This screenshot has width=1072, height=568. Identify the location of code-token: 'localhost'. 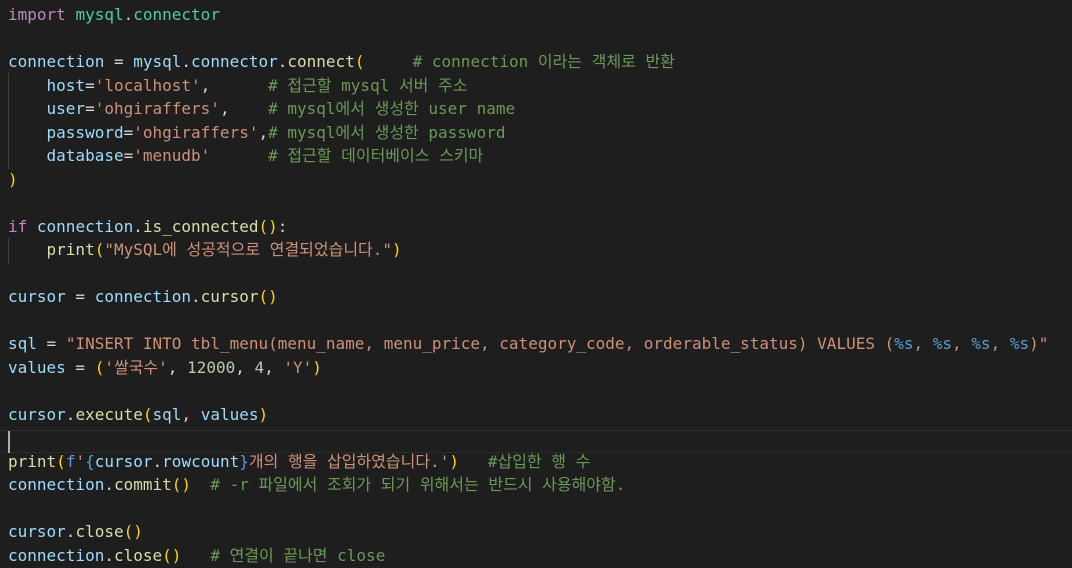
(147, 85).